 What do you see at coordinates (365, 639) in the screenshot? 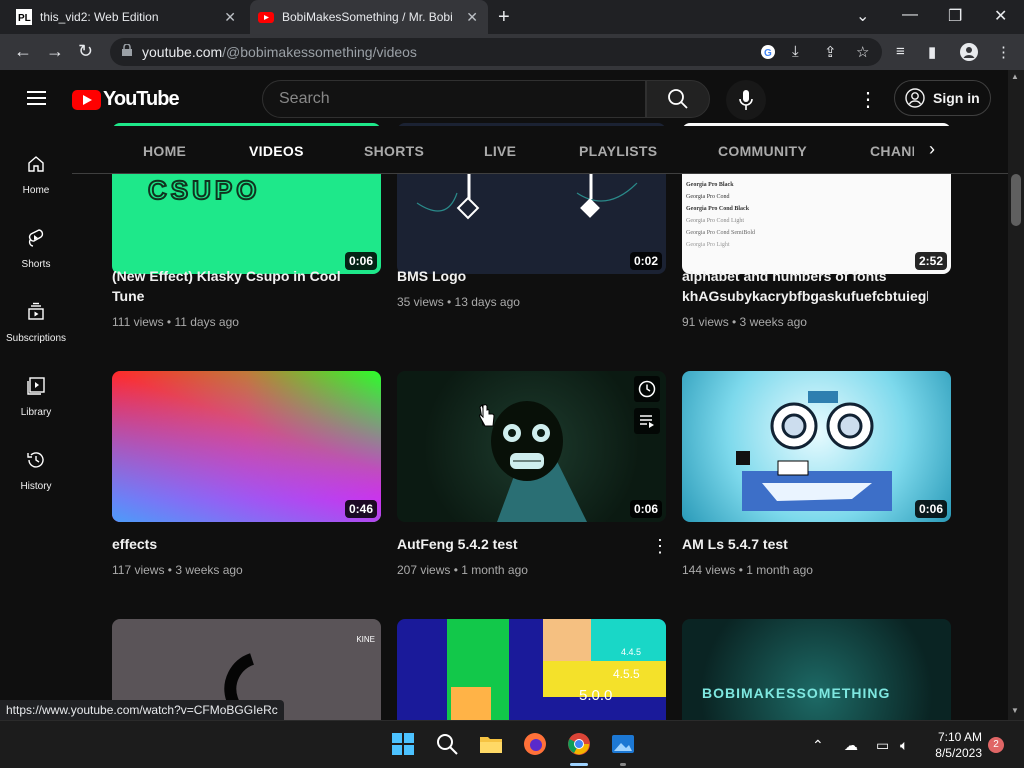
I see `thumb-kine-text: KINE` at bounding box center [365, 639].